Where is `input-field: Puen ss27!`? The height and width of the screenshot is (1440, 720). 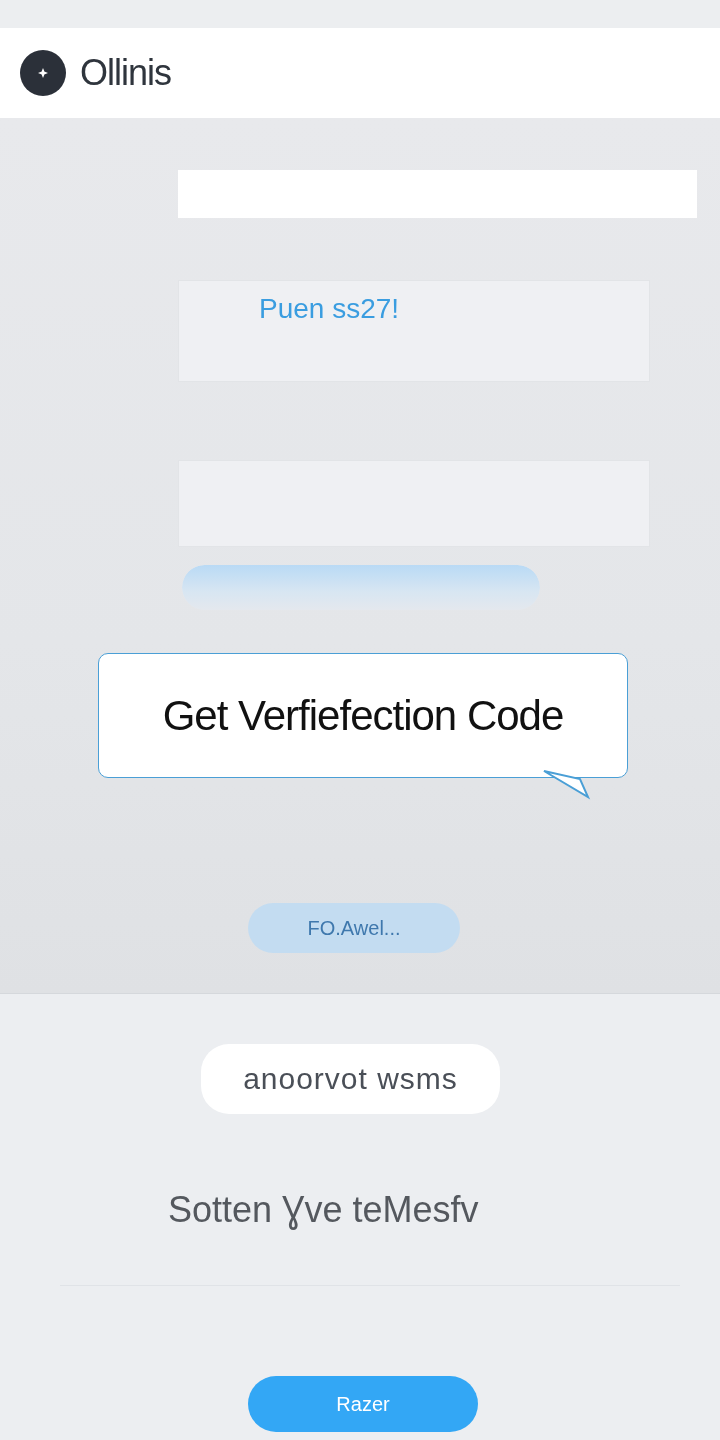
input-field: Puen ss27! is located at coordinates (414, 331).